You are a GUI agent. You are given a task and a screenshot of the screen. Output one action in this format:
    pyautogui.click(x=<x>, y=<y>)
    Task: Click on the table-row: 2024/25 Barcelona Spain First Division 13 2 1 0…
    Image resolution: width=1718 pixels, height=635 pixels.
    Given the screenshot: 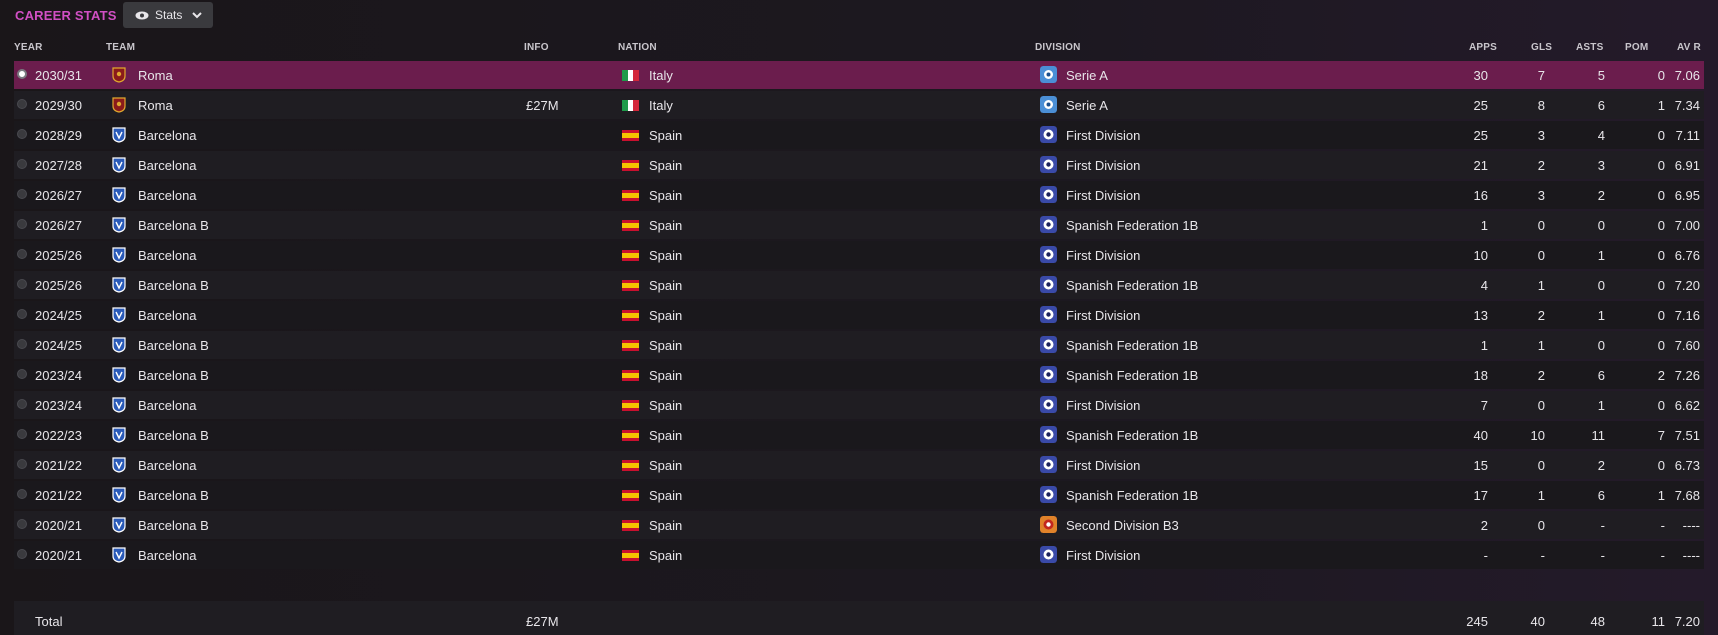 What is the action you would take?
    pyautogui.click(x=859, y=315)
    